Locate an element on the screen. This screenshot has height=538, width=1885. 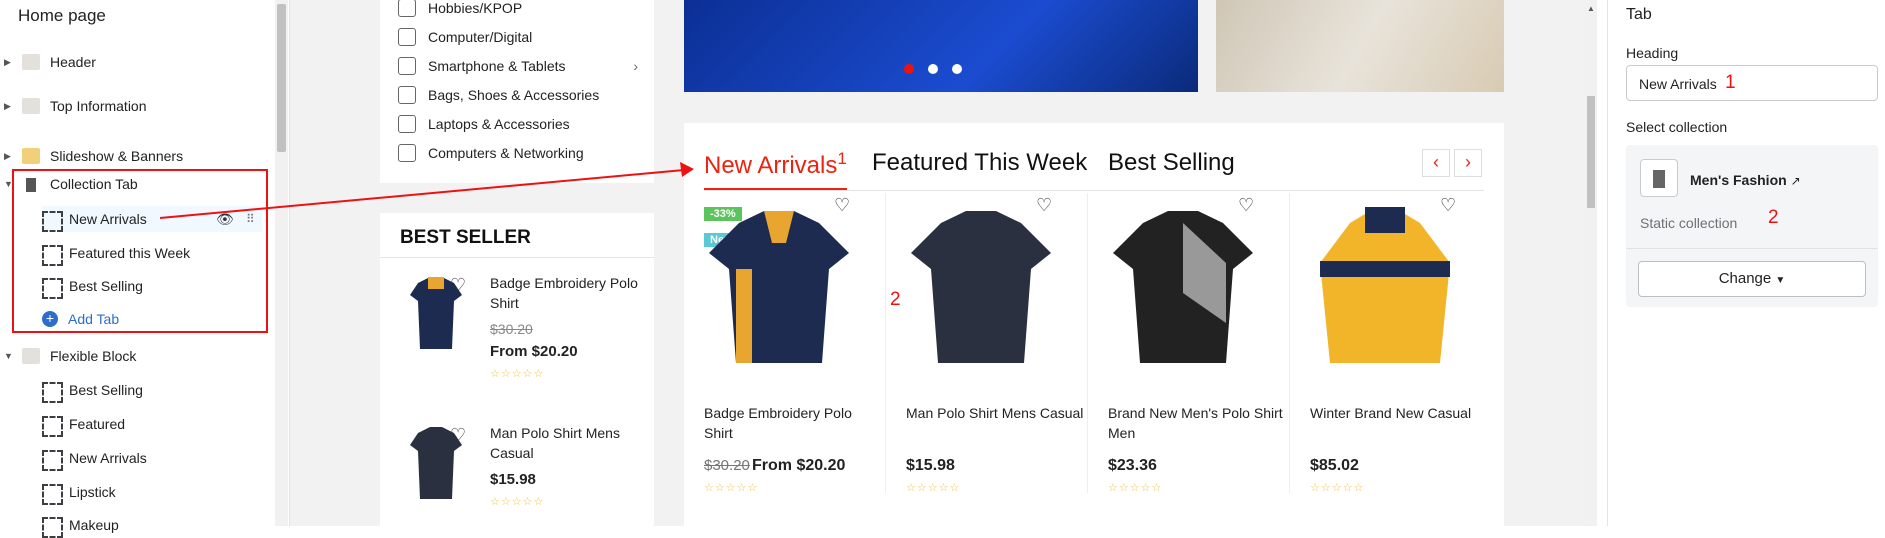
block-item: Best Selling is located at coordinates (92, 390).